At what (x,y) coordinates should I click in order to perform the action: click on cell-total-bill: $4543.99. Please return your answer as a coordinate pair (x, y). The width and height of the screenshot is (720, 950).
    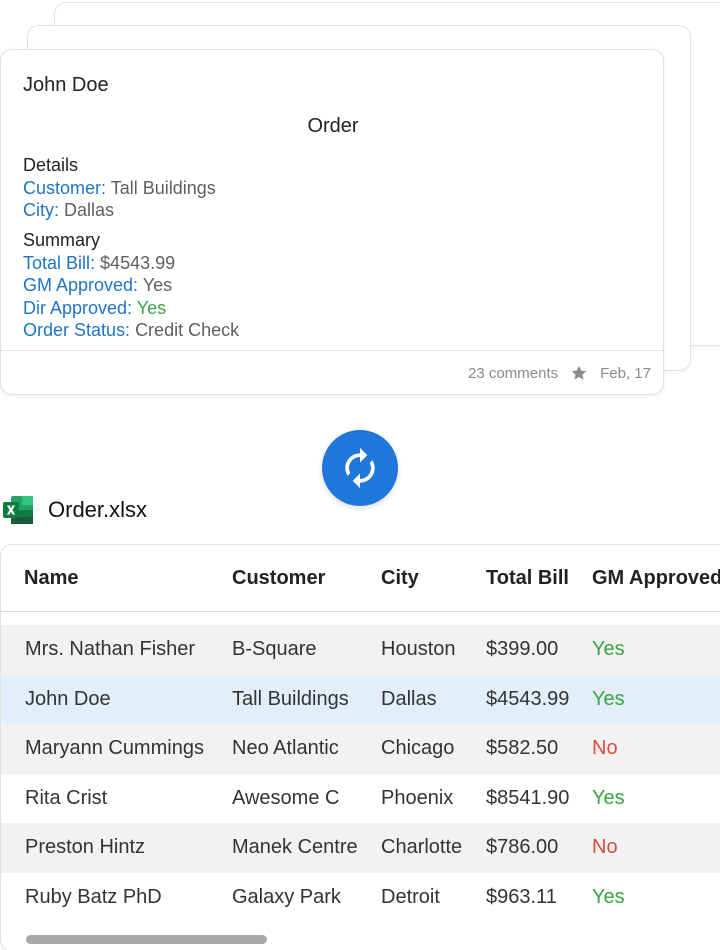
    Looking at the image, I should click on (528, 698).